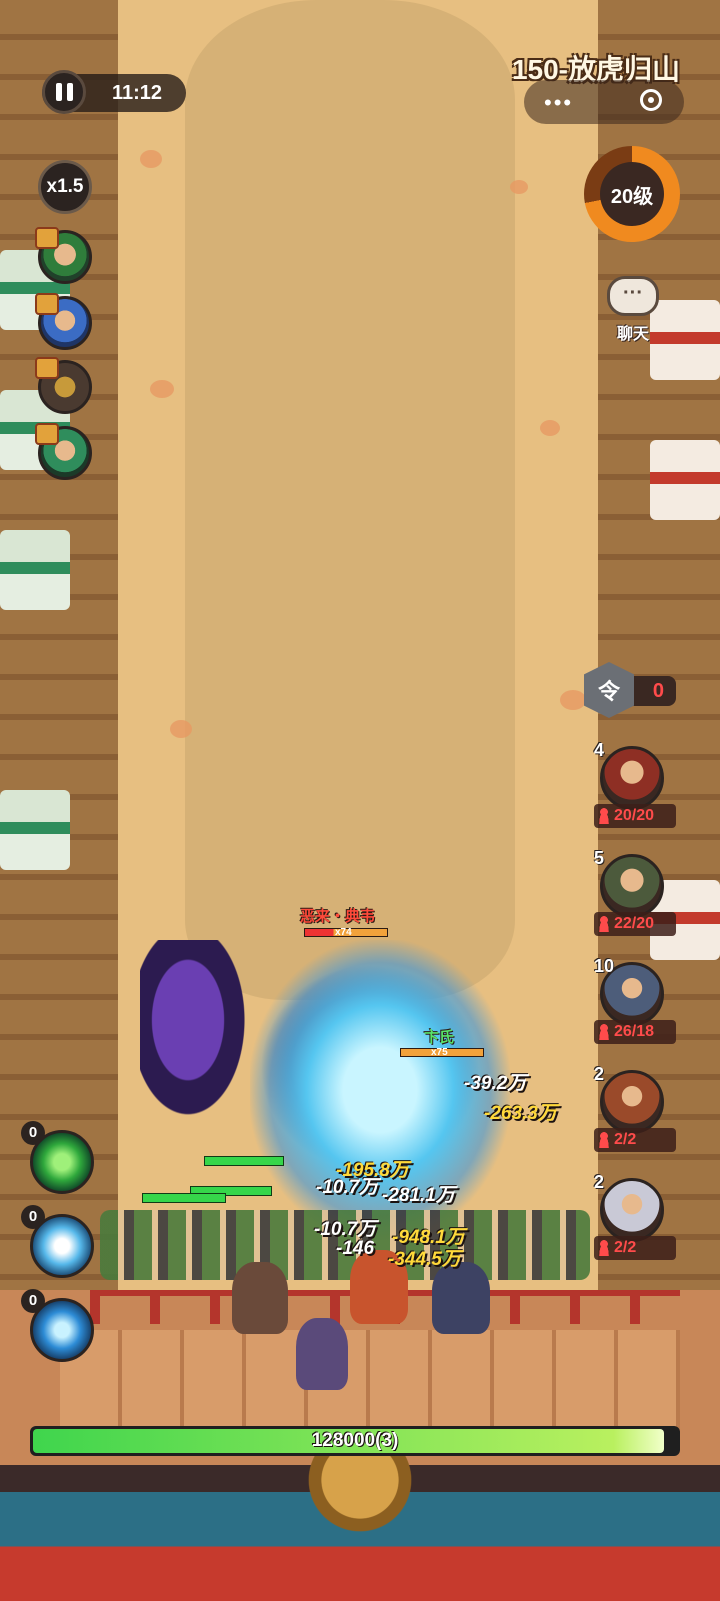  What do you see at coordinates (495, 1083) in the screenshot?
I see `damage-number: -39.2万` at bounding box center [495, 1083].